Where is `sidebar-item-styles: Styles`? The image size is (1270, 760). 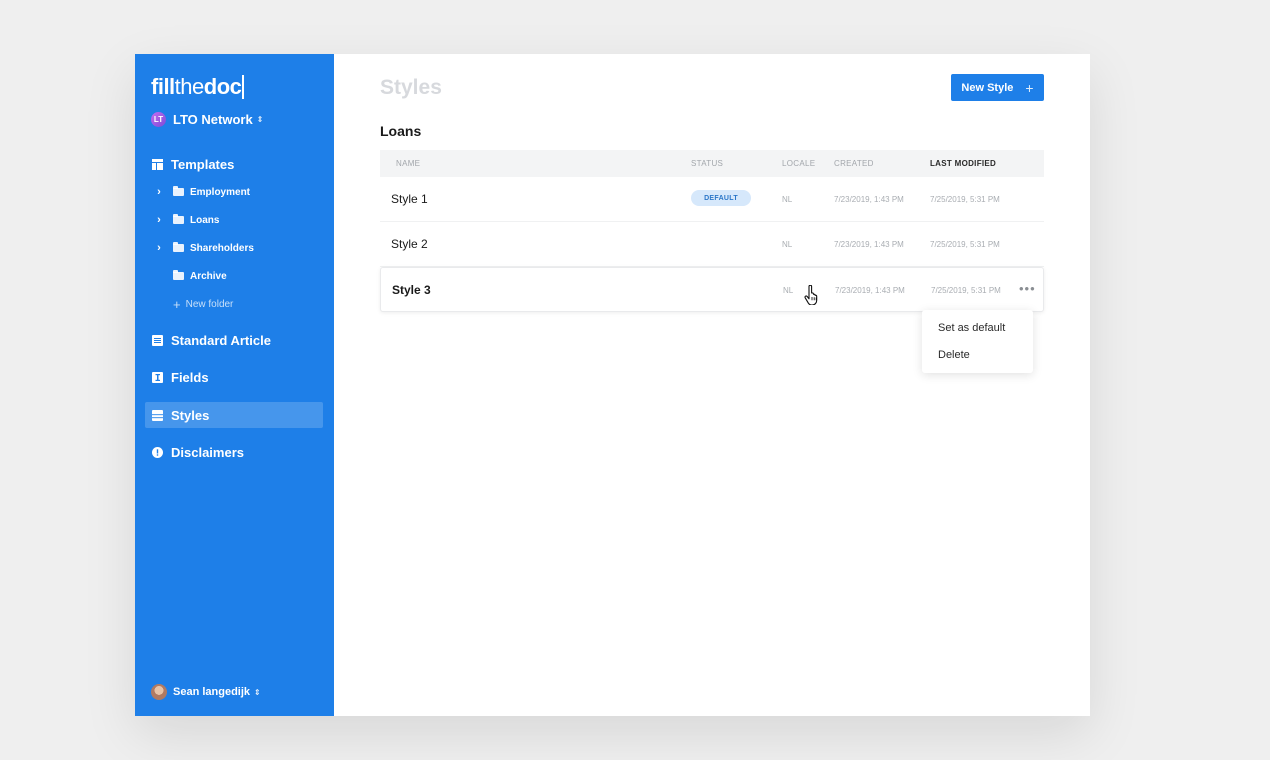 sidebar-item-styles: Styles is located at coordinates (234, 415).